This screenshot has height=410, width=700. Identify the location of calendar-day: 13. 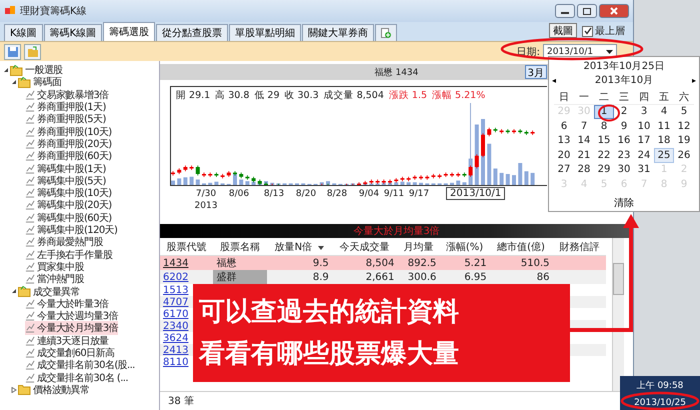
(564, 141).